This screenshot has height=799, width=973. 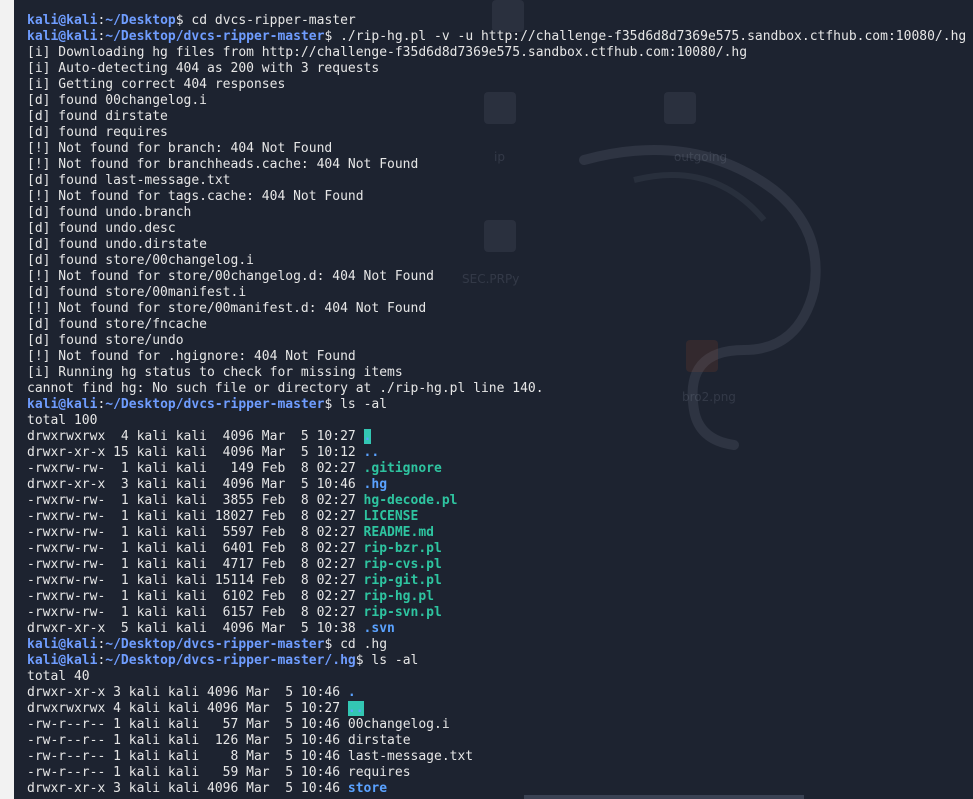 What do you see at coordinates (379, 772) in the screenshot?
I see `ls-entry-name: requires` at bounding box center [379, 772].